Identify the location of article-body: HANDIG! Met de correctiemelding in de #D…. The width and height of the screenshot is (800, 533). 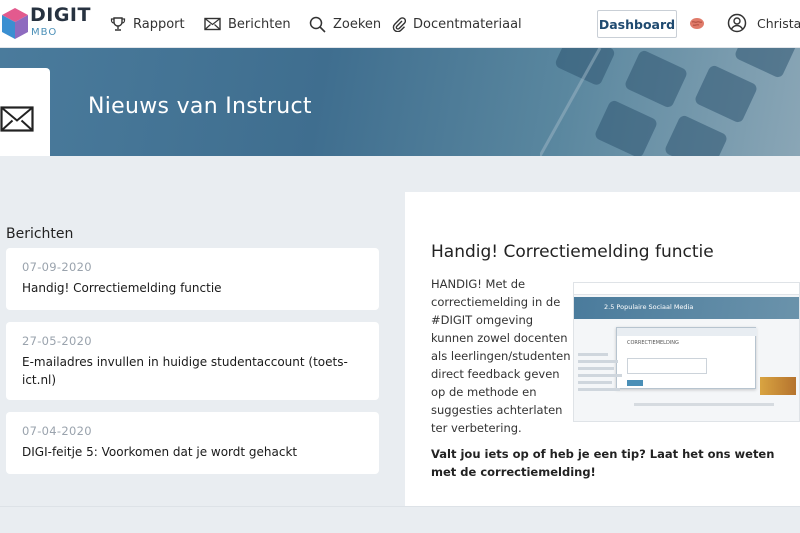
(501, 356).